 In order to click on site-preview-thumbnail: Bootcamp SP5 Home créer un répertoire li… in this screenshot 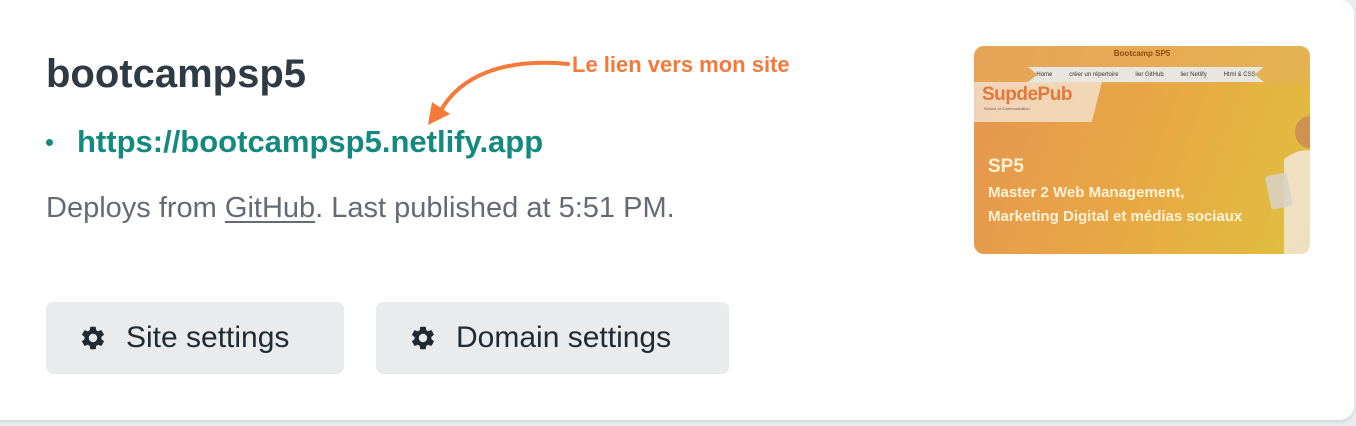, I will do `click(1142, 150)`.